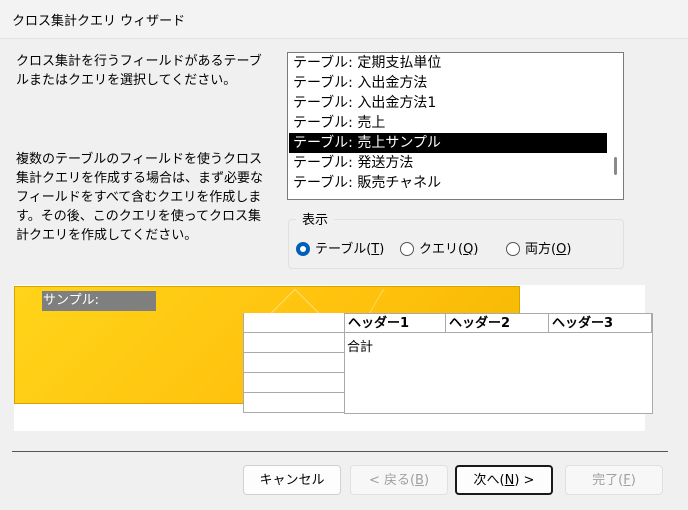 The image size is (688, 510). Describe the element at coordinates (394, 323) in the screenshot. I see `column-header: ヘッダー1` at that location.